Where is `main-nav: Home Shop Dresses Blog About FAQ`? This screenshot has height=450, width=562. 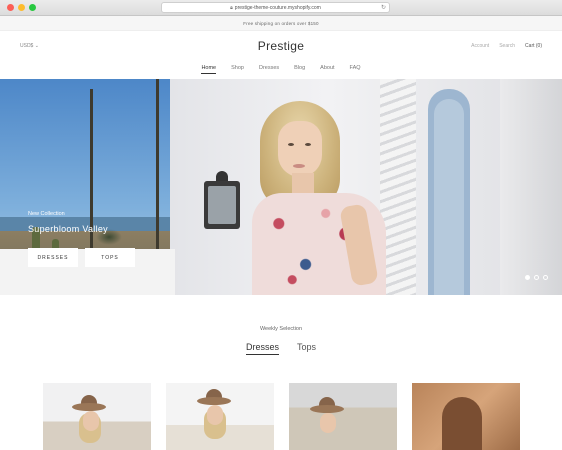 main-nav: Home Shop Dresses Blog About FAQ is located at coordinates (281, 69).